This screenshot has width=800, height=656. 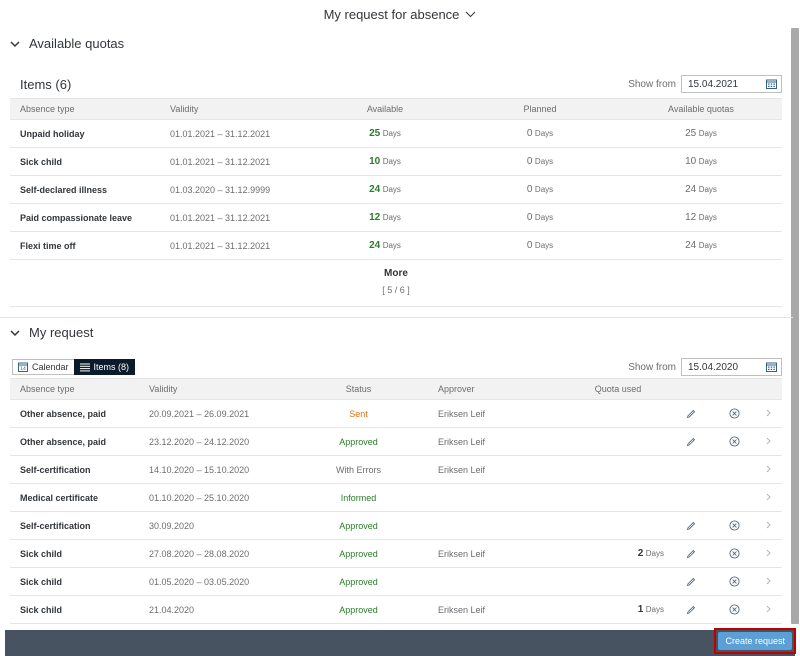 I want to click on available-value: 24, so click(x=375, y=245).